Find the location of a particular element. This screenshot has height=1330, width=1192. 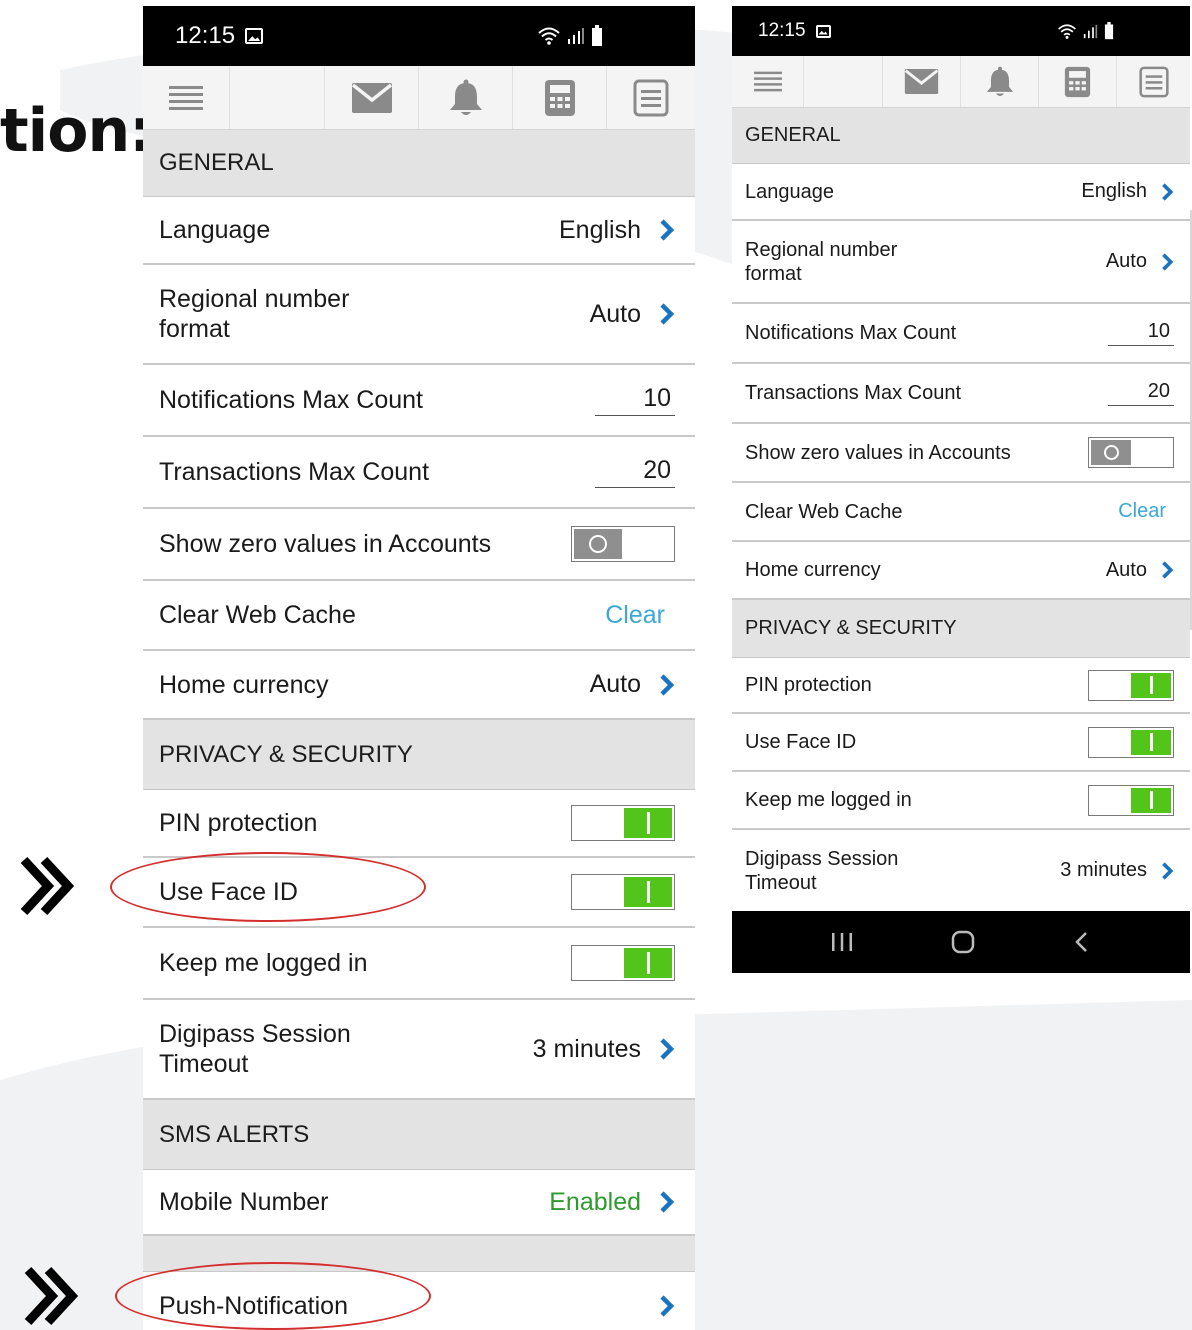

top-toolbar is located at coordinates (961, 82).